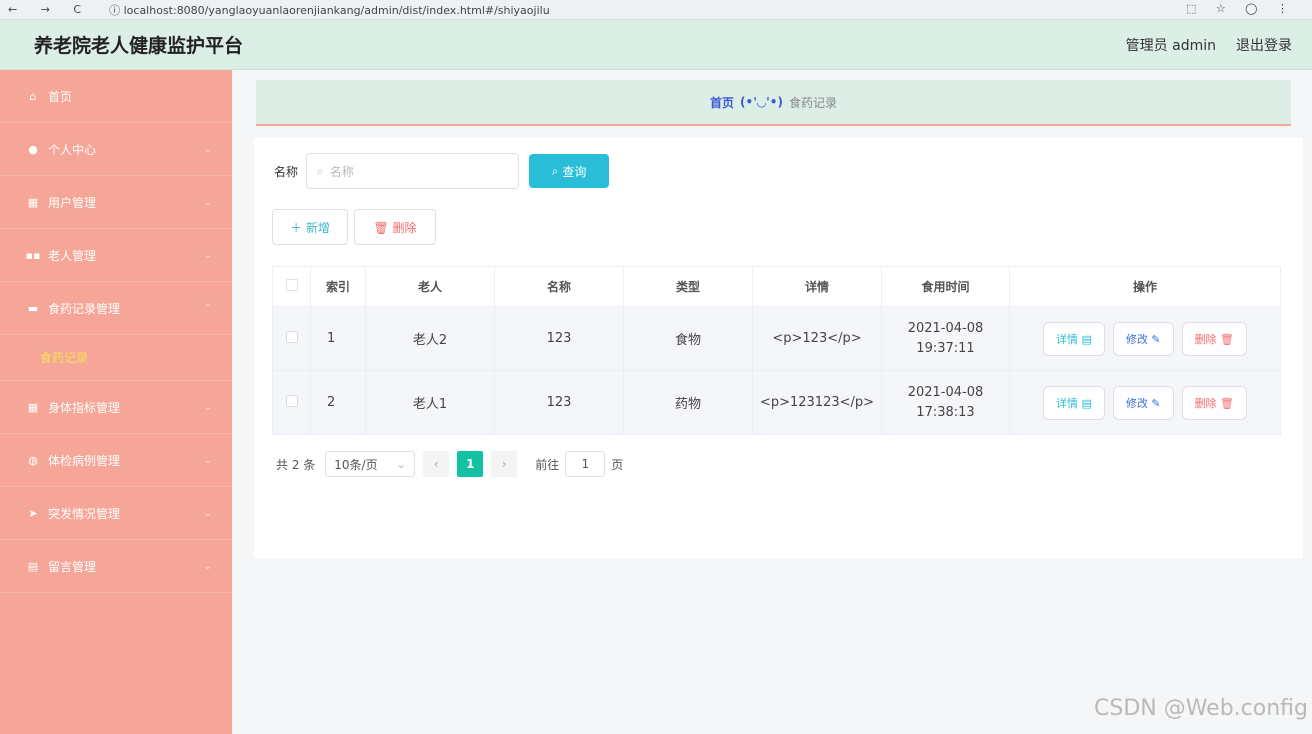  Describe the element at coordinates (139, 46) in the screenshot. I see `app-title: 养老院老人健康监护平台` at that location.